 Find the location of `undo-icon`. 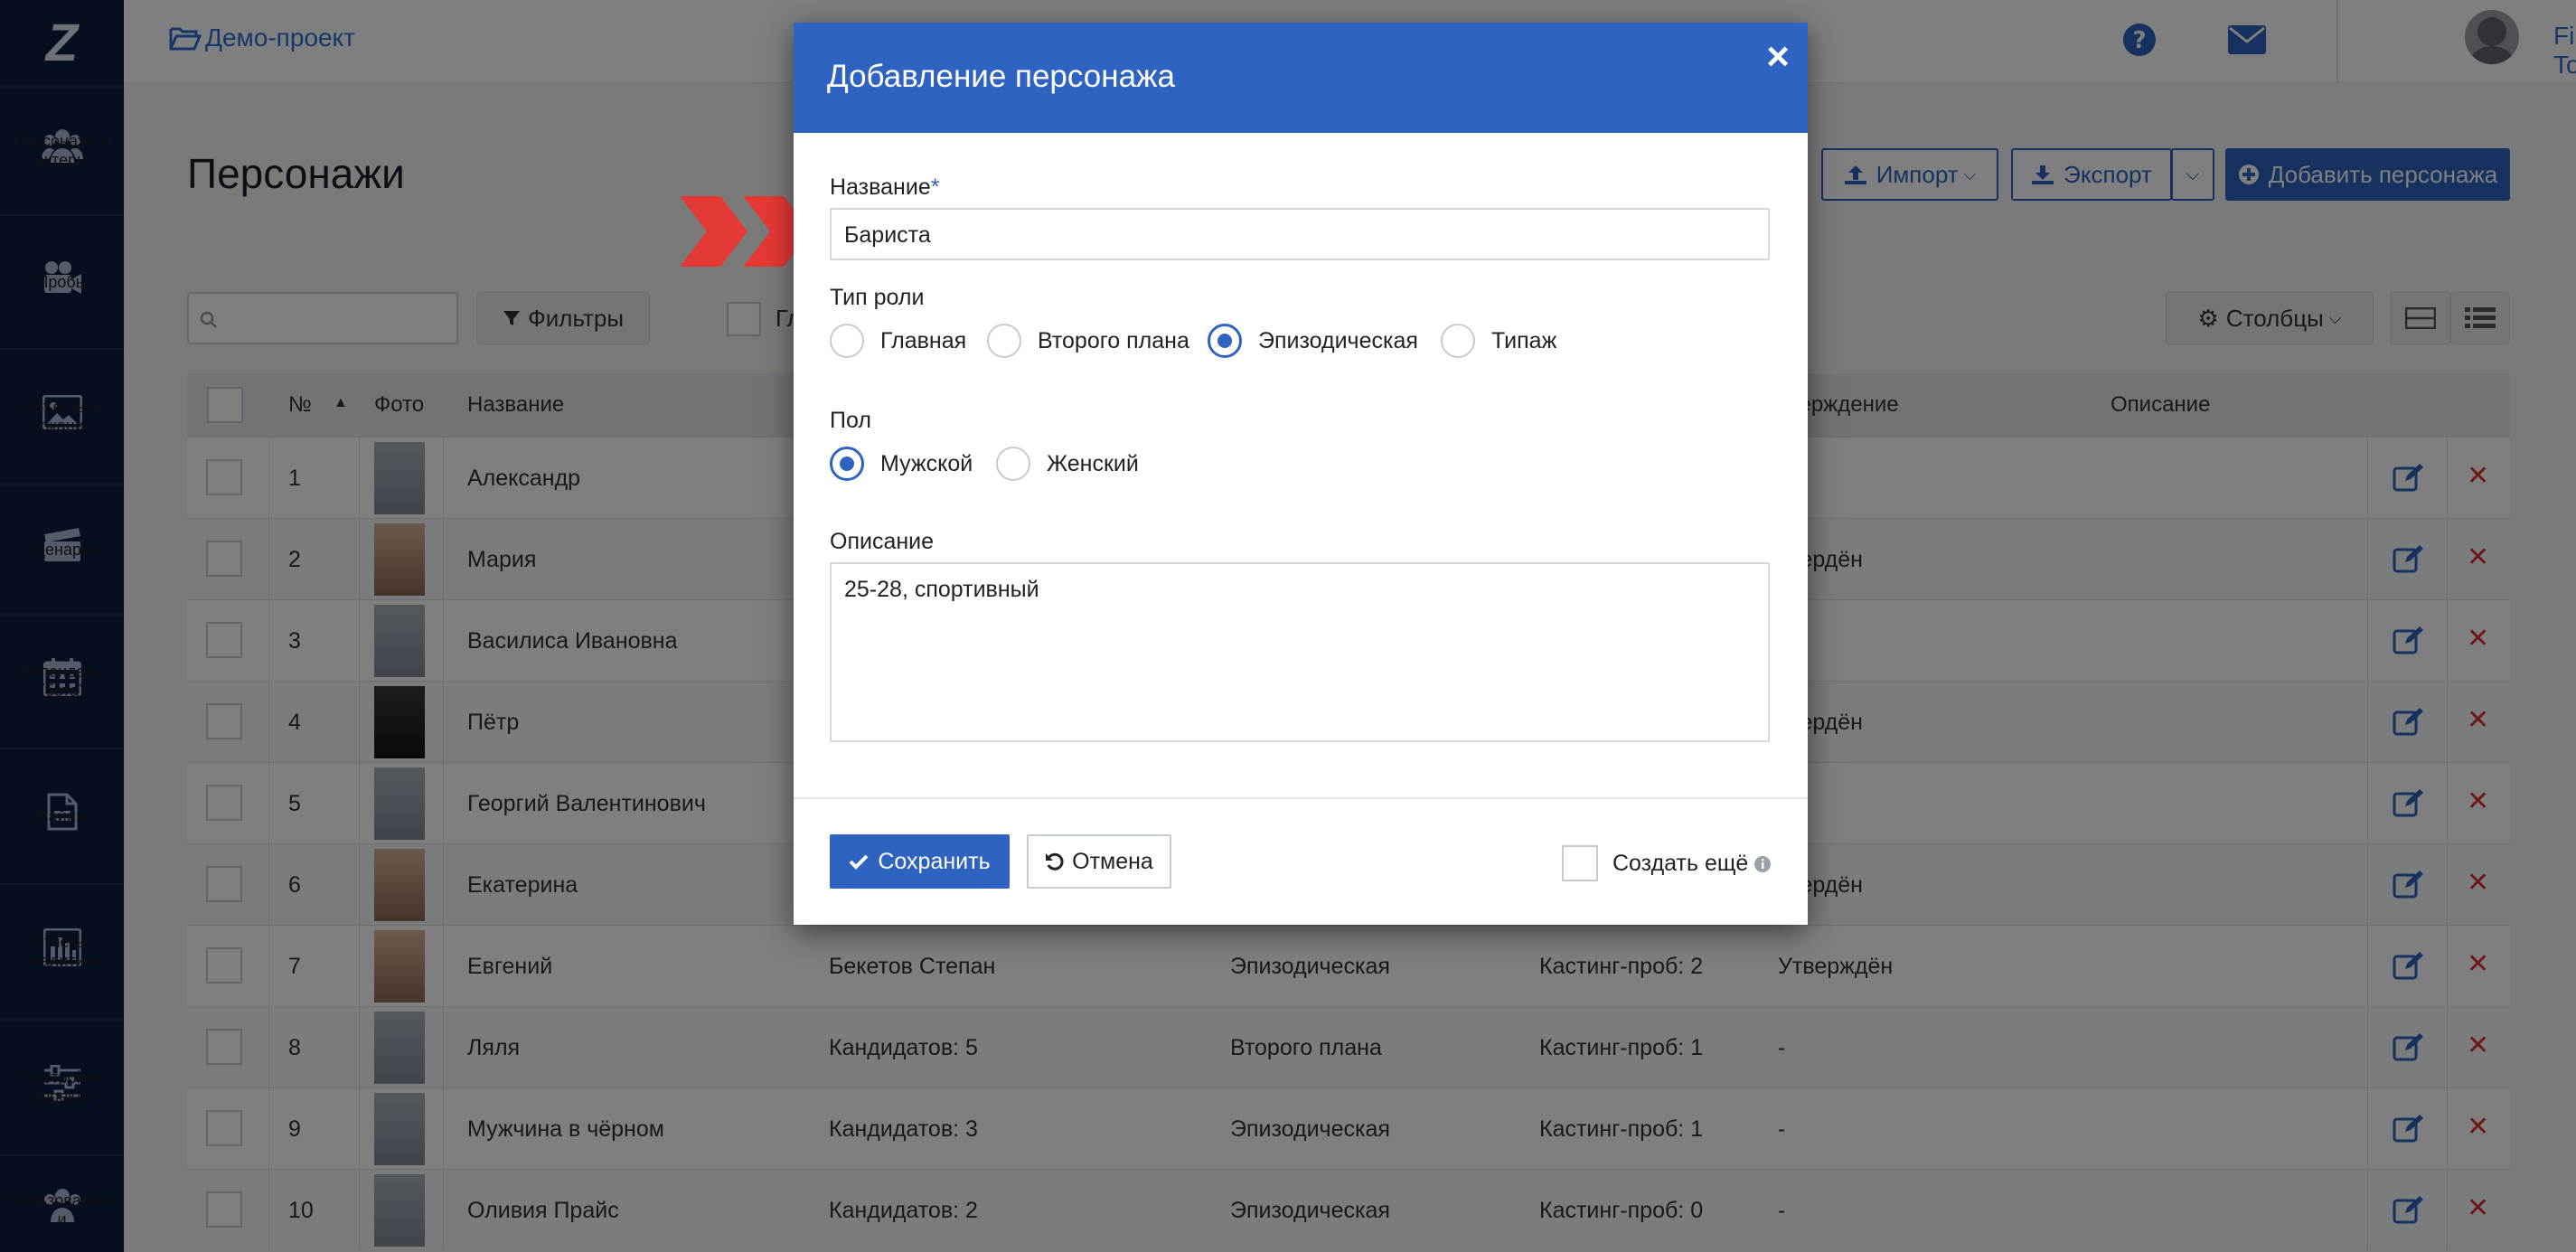

undo-icon is located at coordinates (1055, 861).